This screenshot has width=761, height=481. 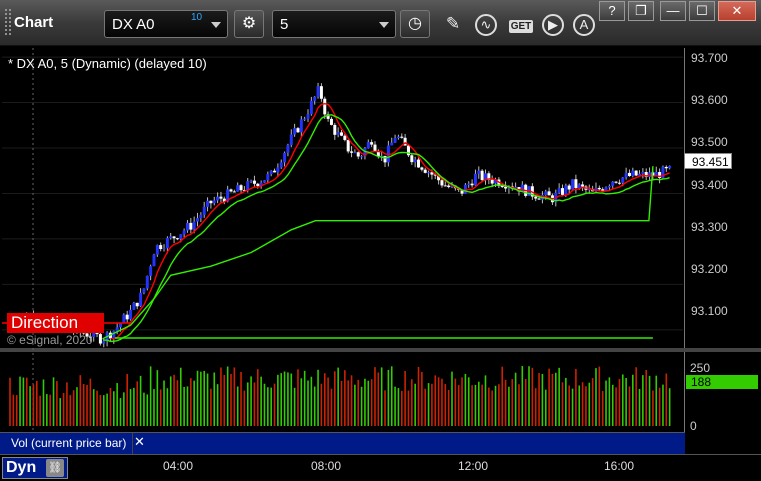 What do you see at coordinates (709, 227) in the screenshot?
I see `price-tick: 93.300` at bounding box center [709, 227].